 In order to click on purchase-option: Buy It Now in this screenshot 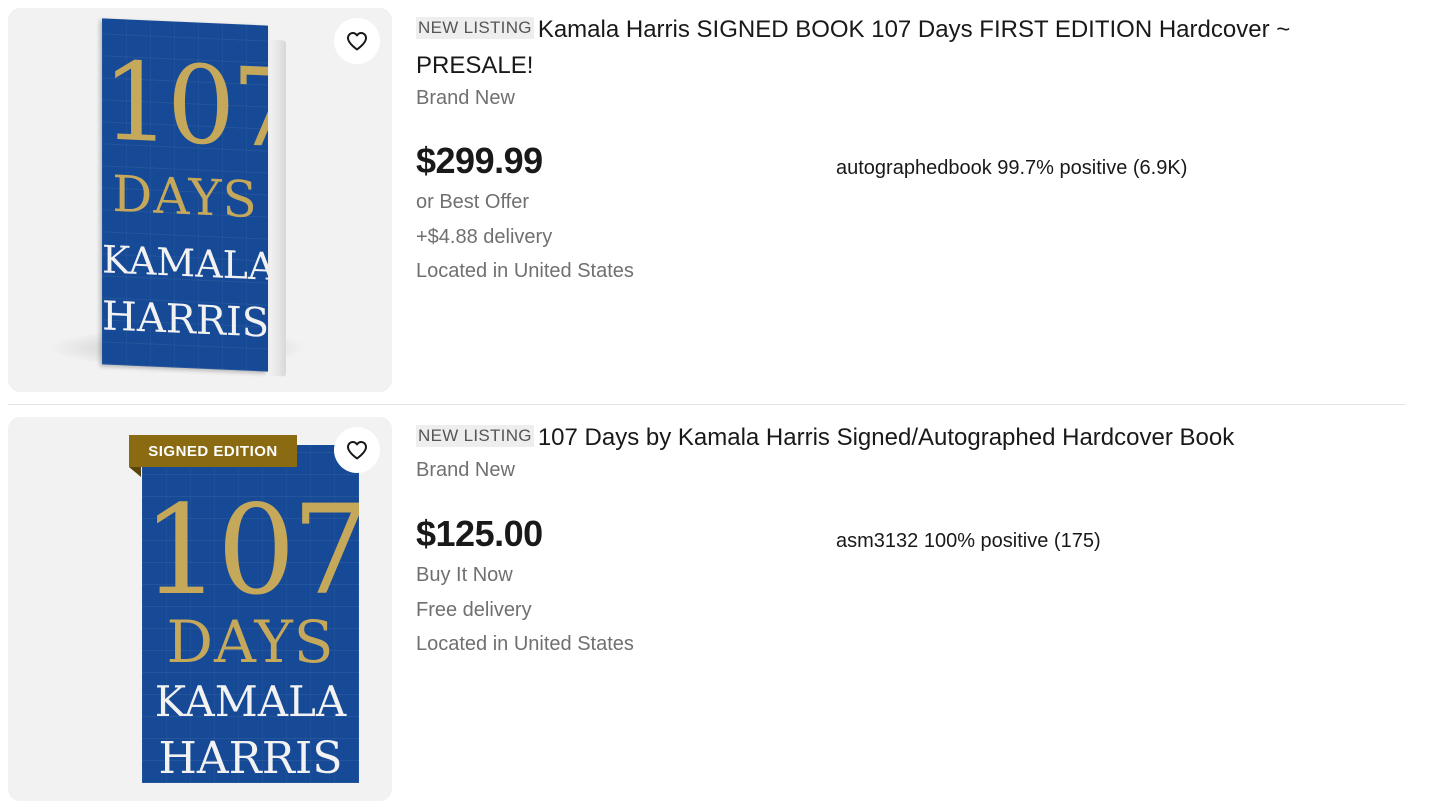, I will do `click(464, 575)`.